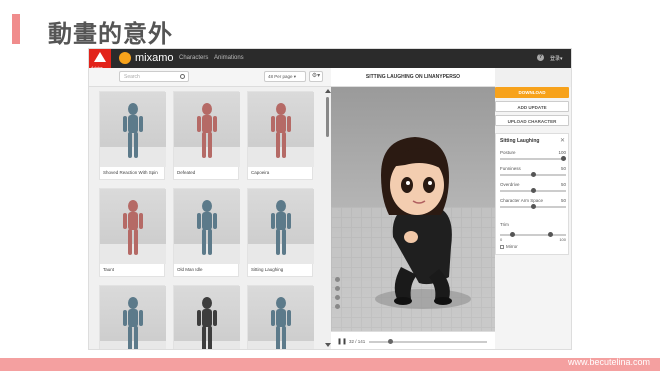  I want to click on animation-card-label: Old Man Idle, so click(190, 269).